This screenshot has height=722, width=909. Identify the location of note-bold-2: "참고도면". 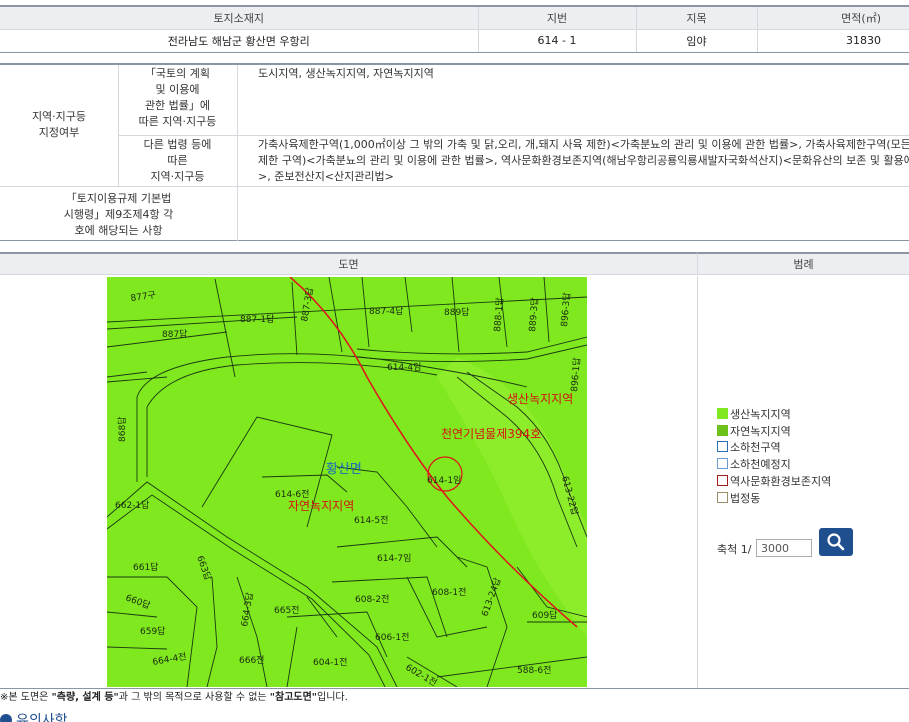
(293, 697).